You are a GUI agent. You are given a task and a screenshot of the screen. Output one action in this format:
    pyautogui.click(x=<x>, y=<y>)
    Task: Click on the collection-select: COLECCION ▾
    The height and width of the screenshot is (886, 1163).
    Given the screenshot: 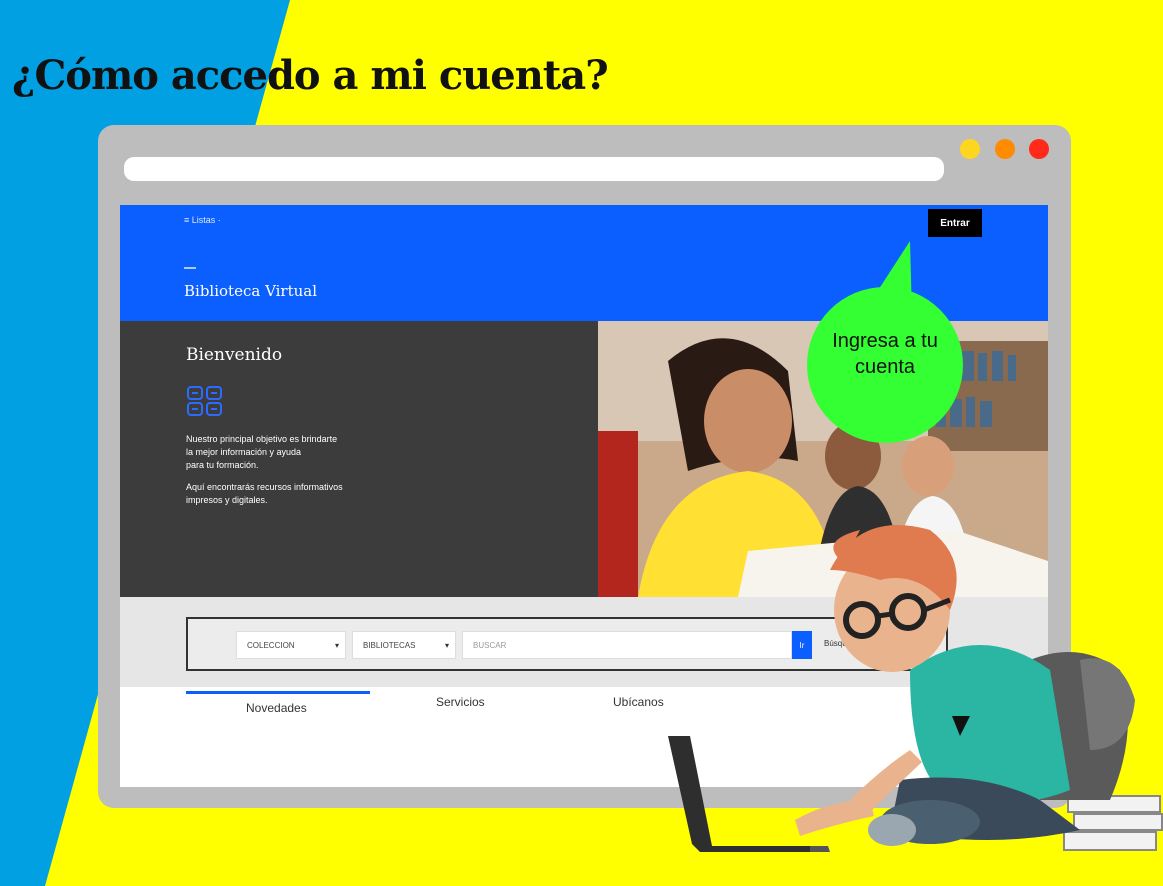 What is the action you would take?
    pyautogui.click(x=291, y=645)
    